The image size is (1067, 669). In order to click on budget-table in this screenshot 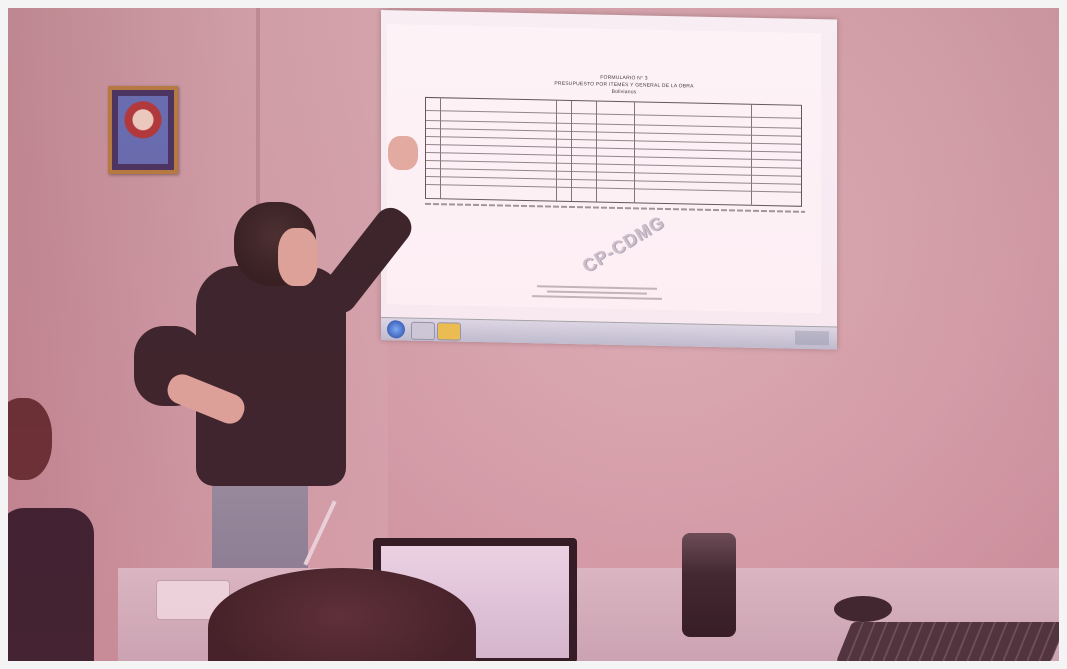, I will do `click(613, 151)`.